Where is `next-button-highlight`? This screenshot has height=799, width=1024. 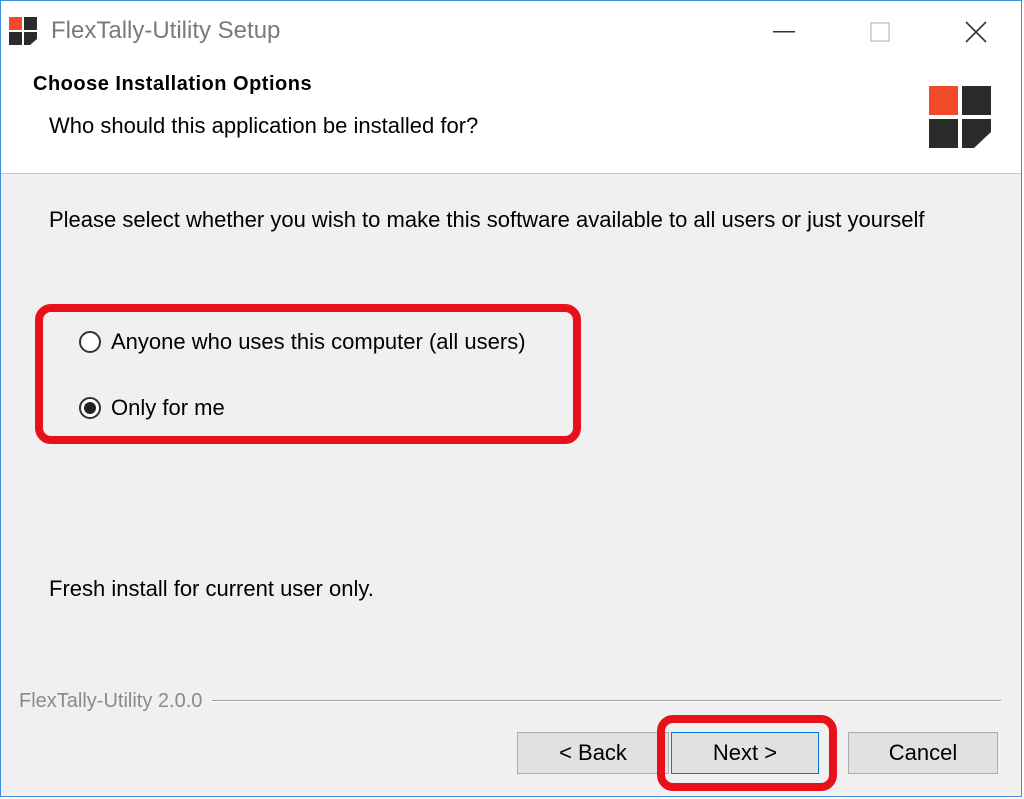 next-button-highlight is located at coordinates (747, 753).